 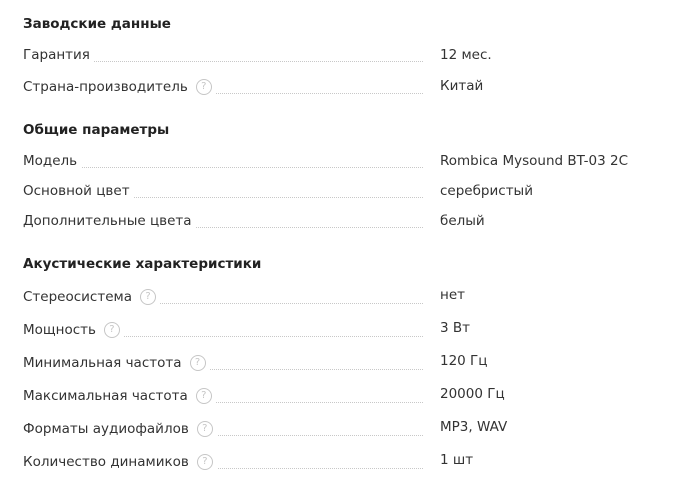 I want to click on spec-label: Минимальная частота?, so click(x=116, y=363).